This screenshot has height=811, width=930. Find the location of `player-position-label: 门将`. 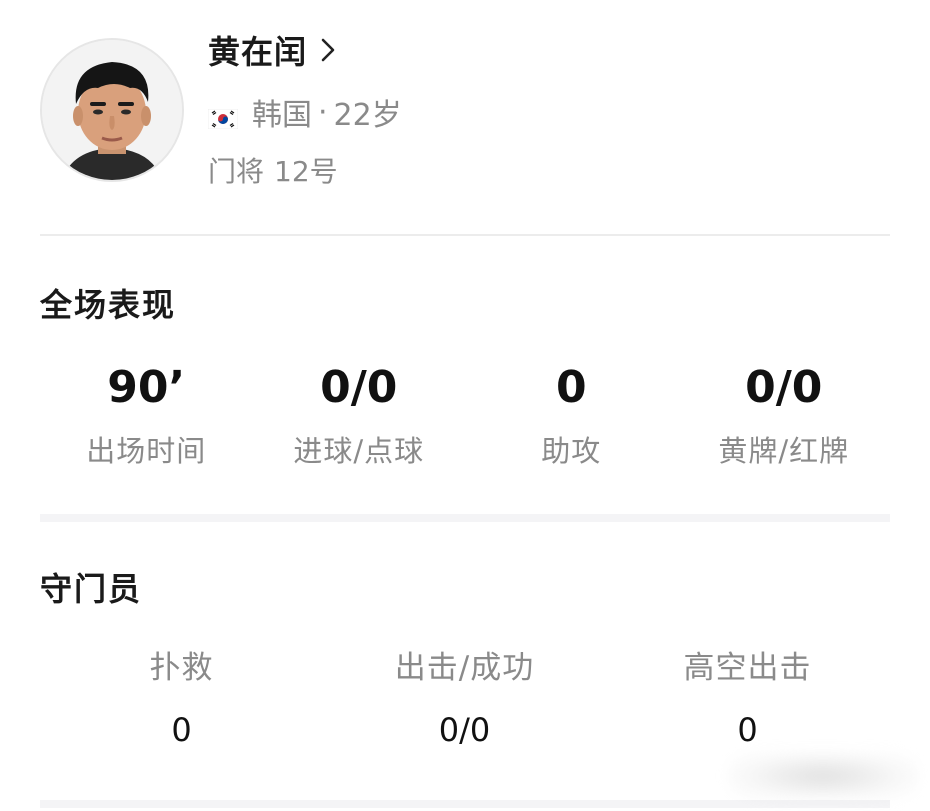

player-position-label: 门将 is located at coordinates (236, 171).